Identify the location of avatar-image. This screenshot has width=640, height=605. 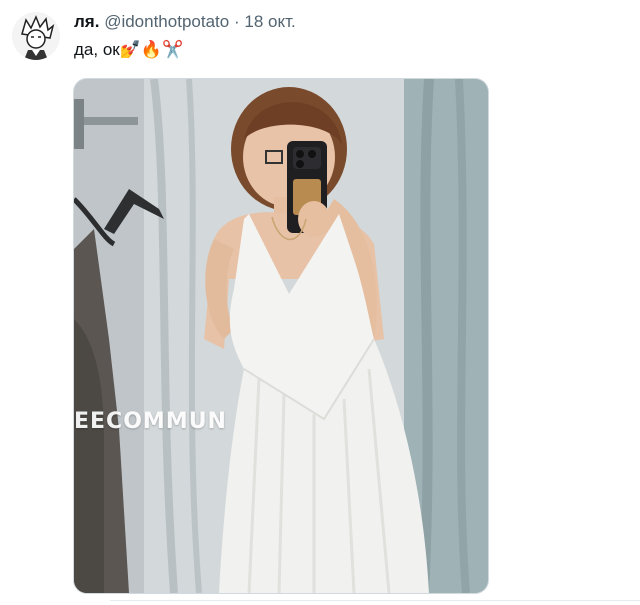
(36, 36).